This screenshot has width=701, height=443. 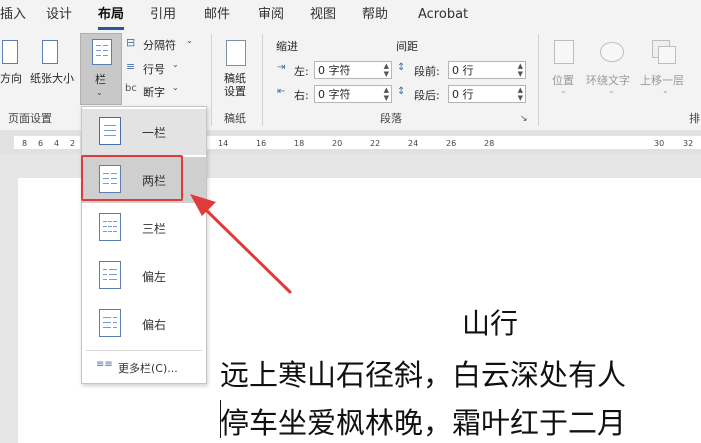 I want to click on orientation-icon, so click(x=10, y=52).